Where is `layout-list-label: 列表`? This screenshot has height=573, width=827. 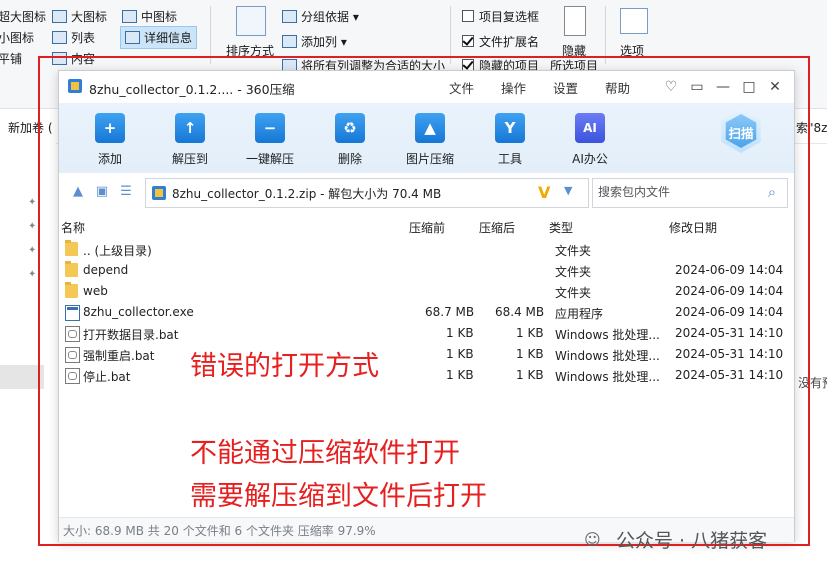
layout-list-label: 列表 is located at coordinates (83, 38).